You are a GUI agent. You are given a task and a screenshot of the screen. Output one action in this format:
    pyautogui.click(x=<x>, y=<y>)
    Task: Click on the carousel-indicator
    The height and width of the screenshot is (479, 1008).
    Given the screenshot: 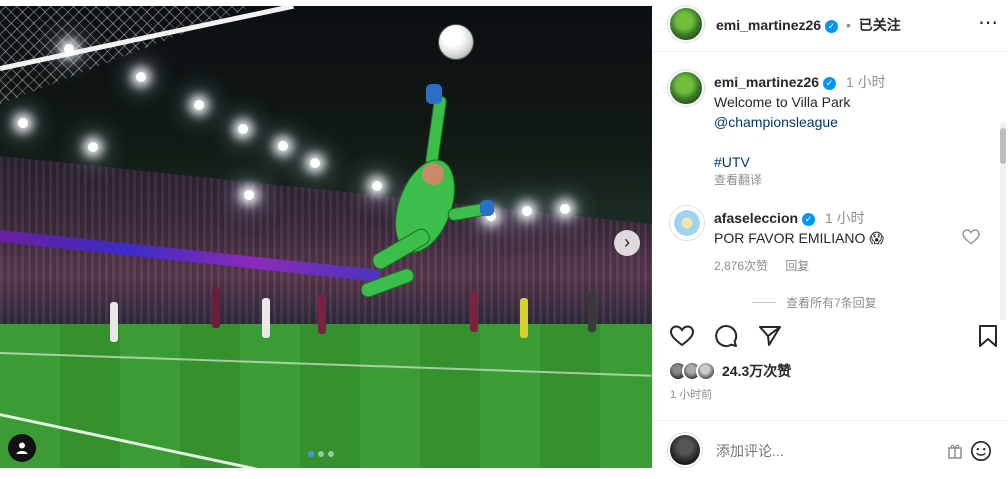 What is the action you would take?
    pyautogui.click(x=321, y=454)
    